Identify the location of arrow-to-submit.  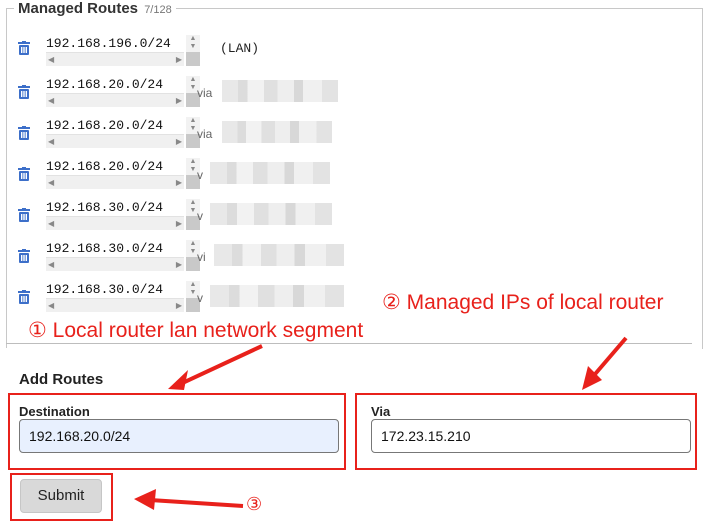
(189, 499).